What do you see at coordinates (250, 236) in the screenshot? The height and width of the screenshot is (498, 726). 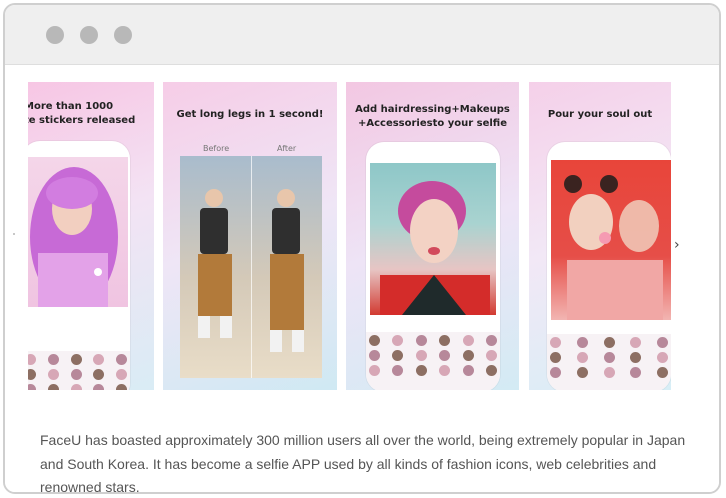 I see `screenshot-card-long-legs: Get long legs in 1 second! Before After` at bounding box center [250, 236].